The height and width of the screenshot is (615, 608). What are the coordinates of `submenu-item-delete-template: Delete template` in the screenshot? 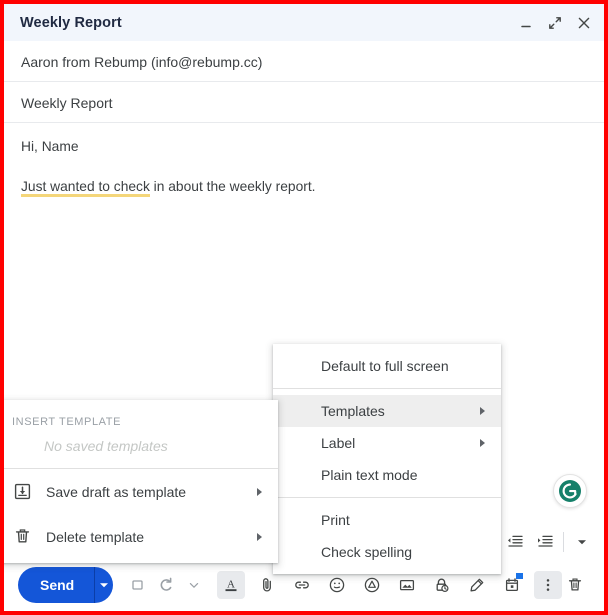 It's located at (141, 536).